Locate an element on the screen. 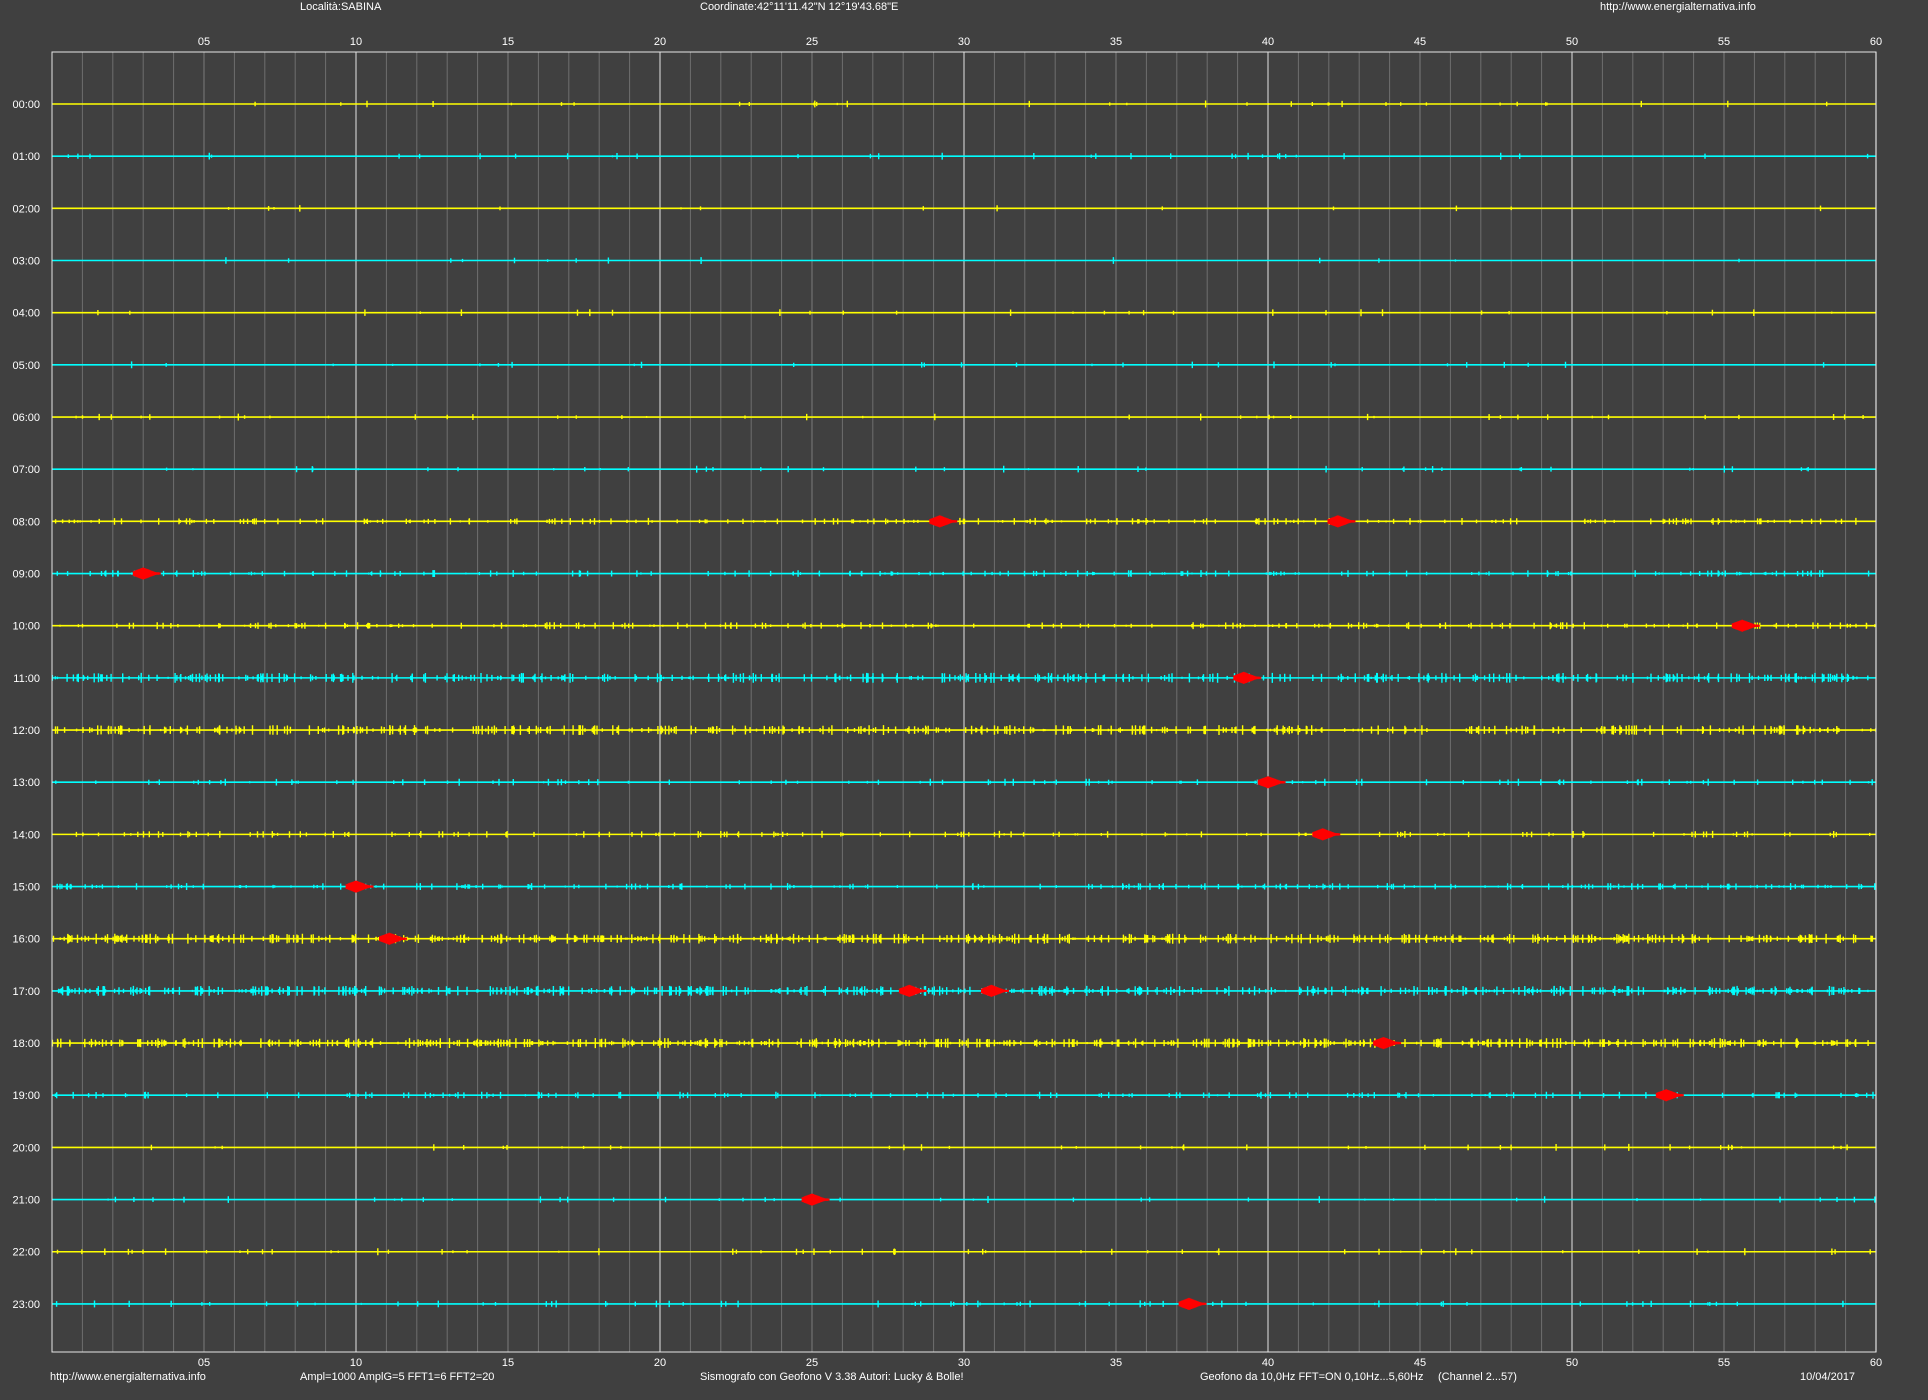 The width and height of the screenshot is (1928, 1400). hour-label: 10:00 is located at coordinates (26, 627).